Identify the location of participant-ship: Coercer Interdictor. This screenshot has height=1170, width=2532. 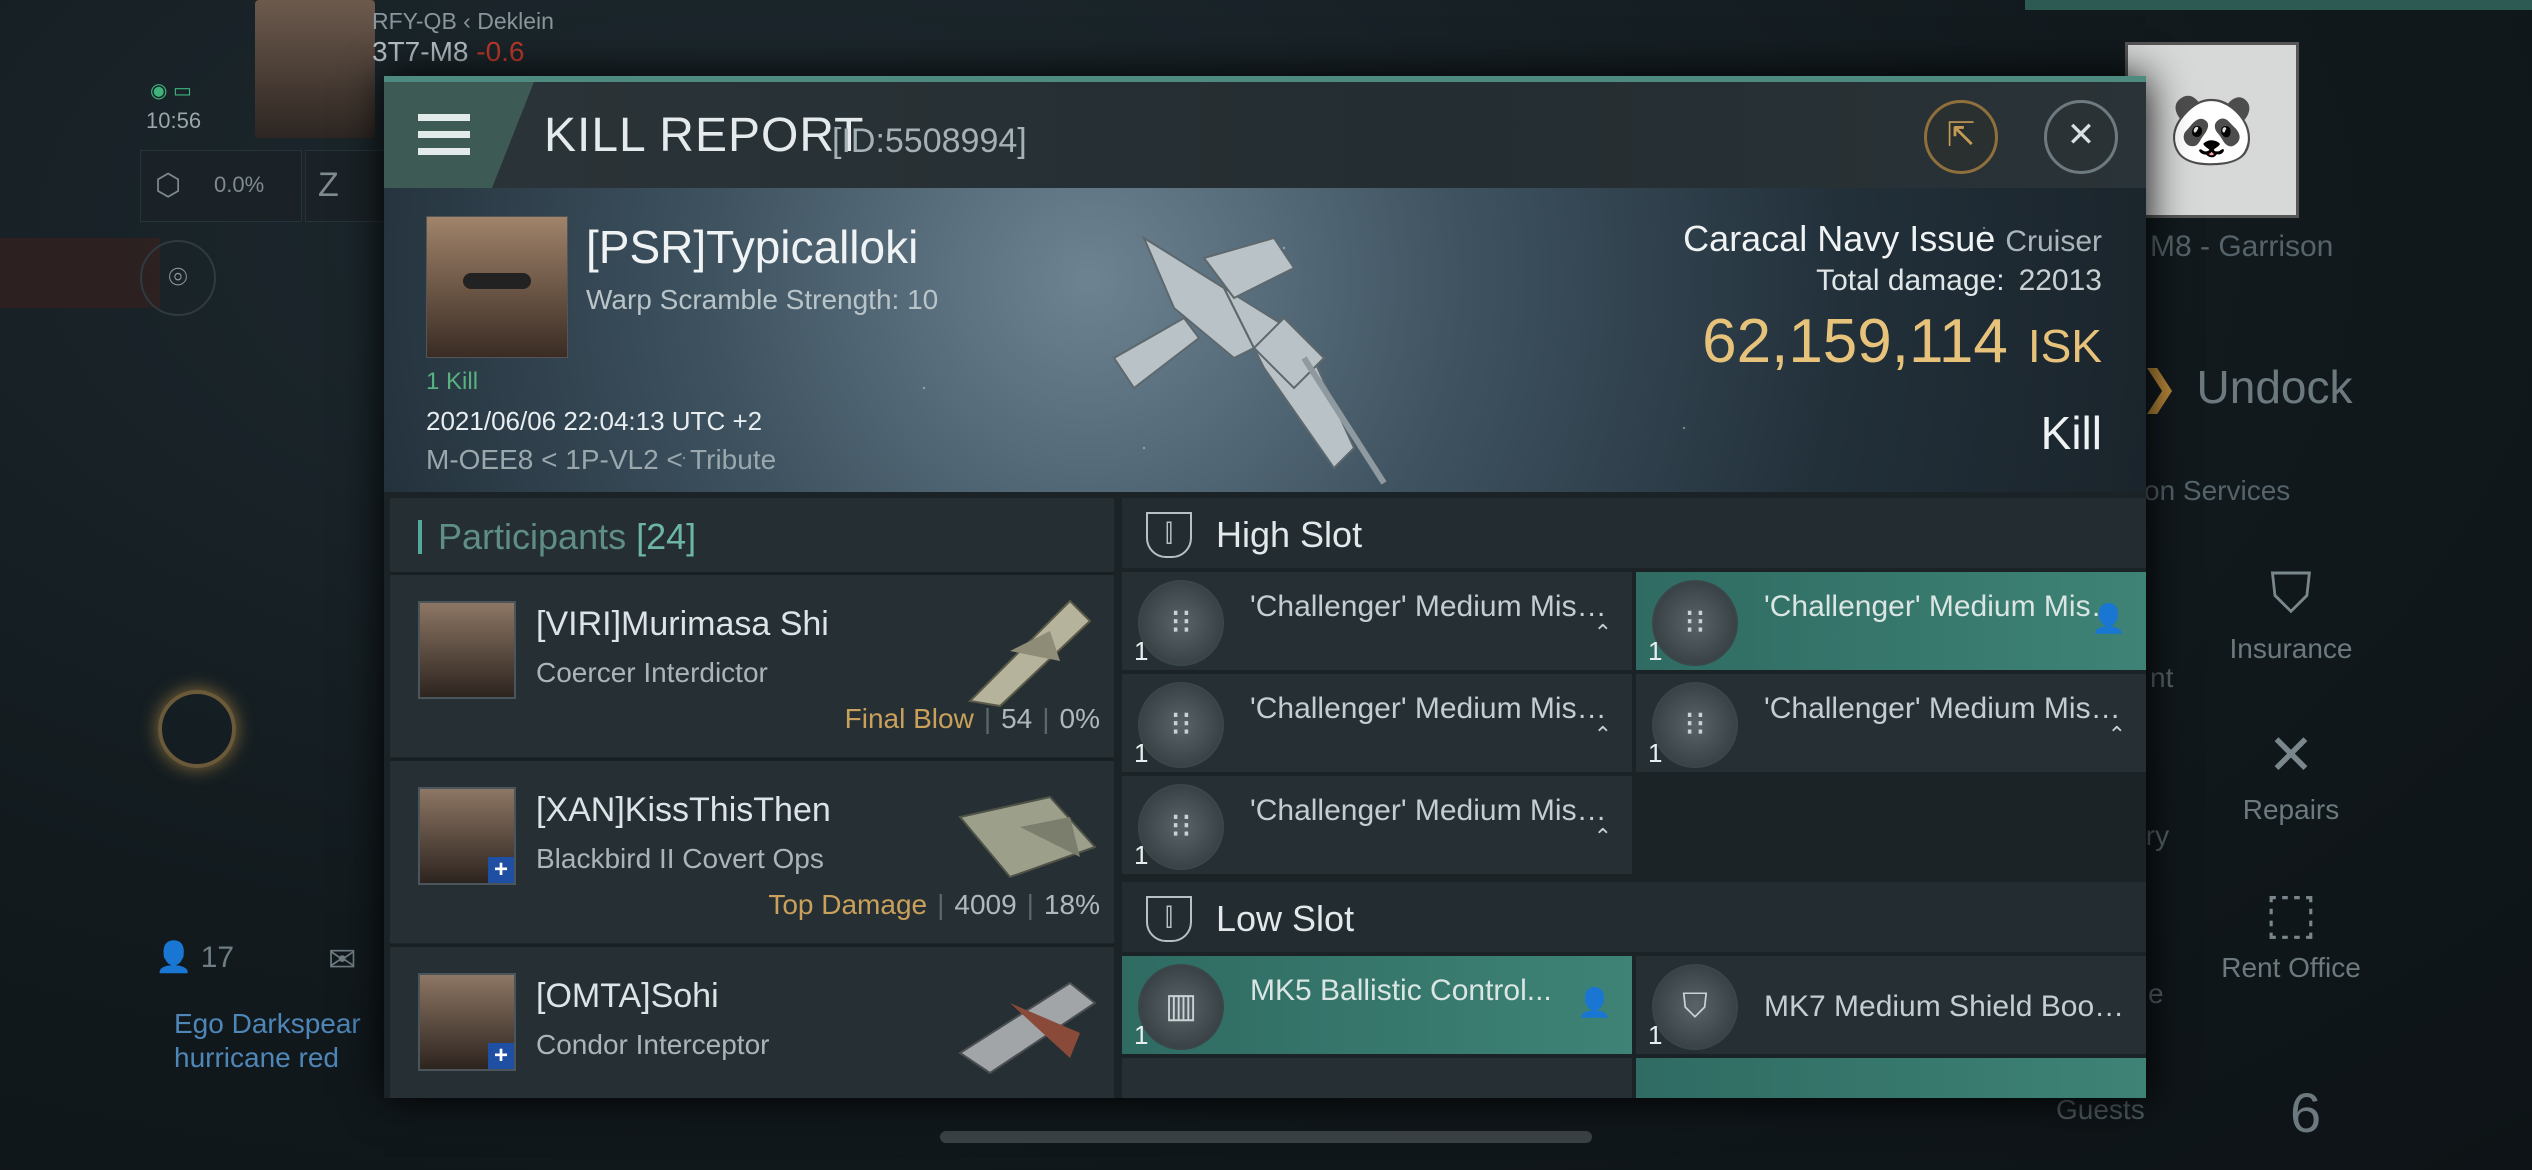
(652, 672).